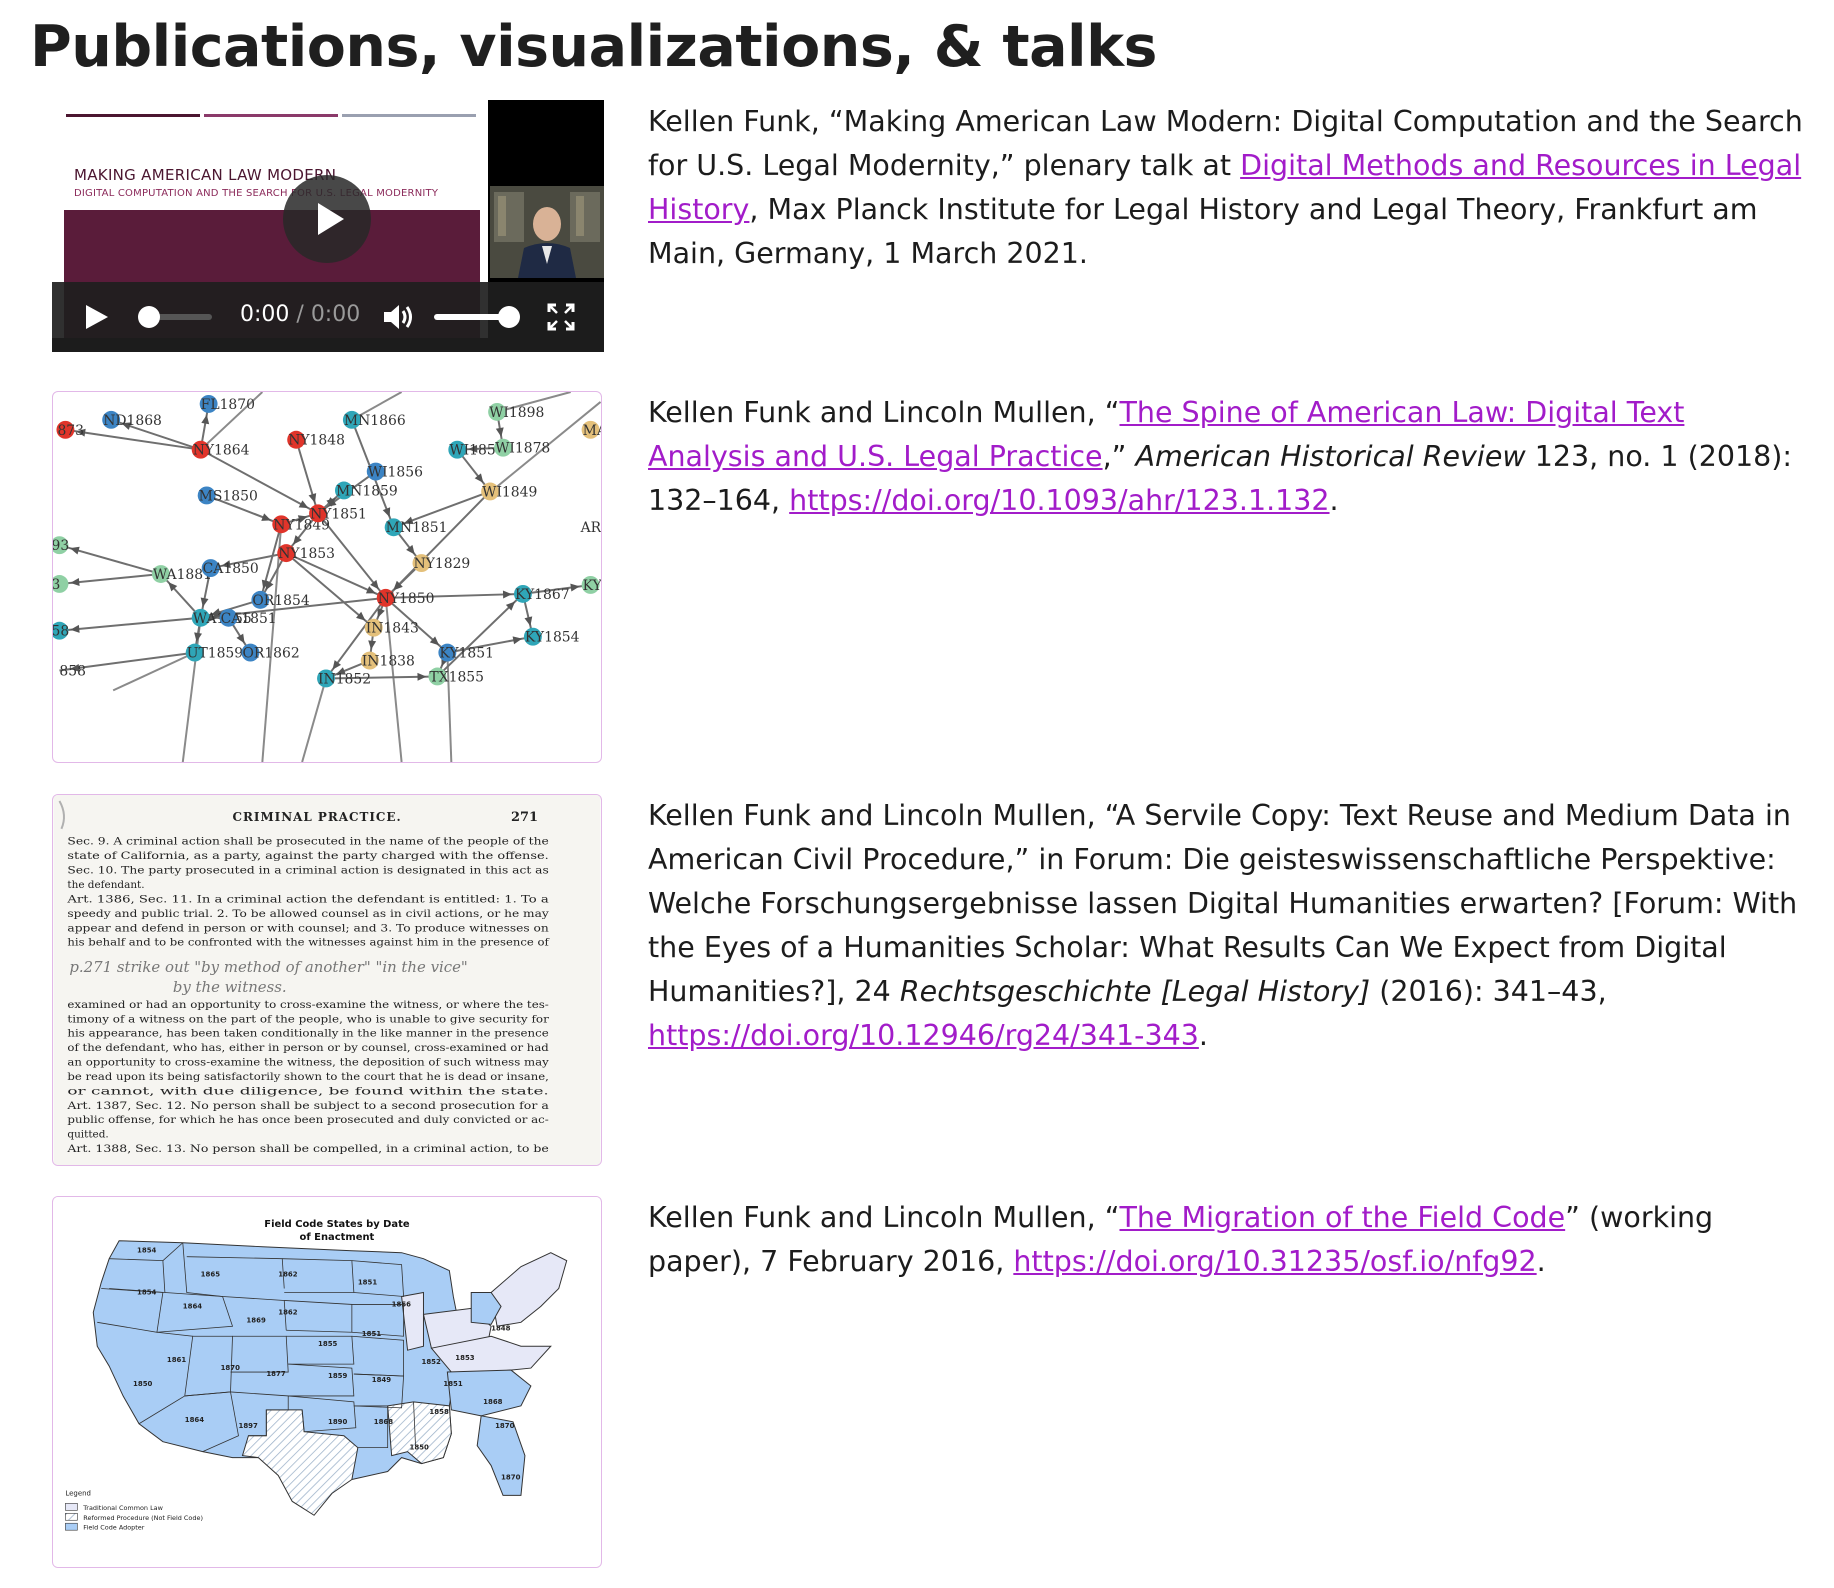 Image resolution: width=1834 pixels, height=1588 pixels. I want to click on fullscreen-icon, so click(561, 317).